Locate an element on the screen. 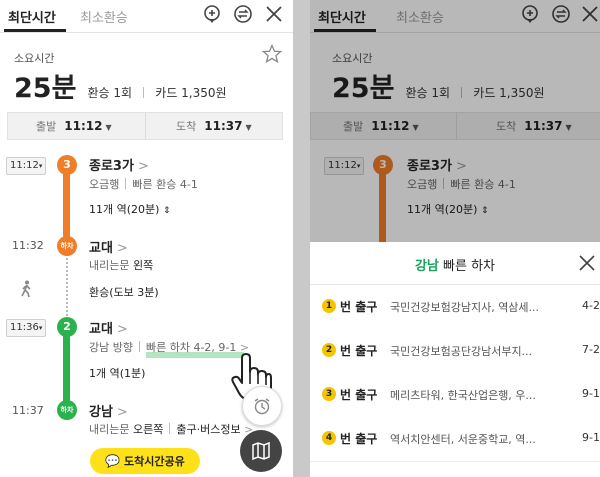  exit-row: 2 번 출구 국민건강보험공단강남서부지... 7-2 is located at coordinates (455, 351).